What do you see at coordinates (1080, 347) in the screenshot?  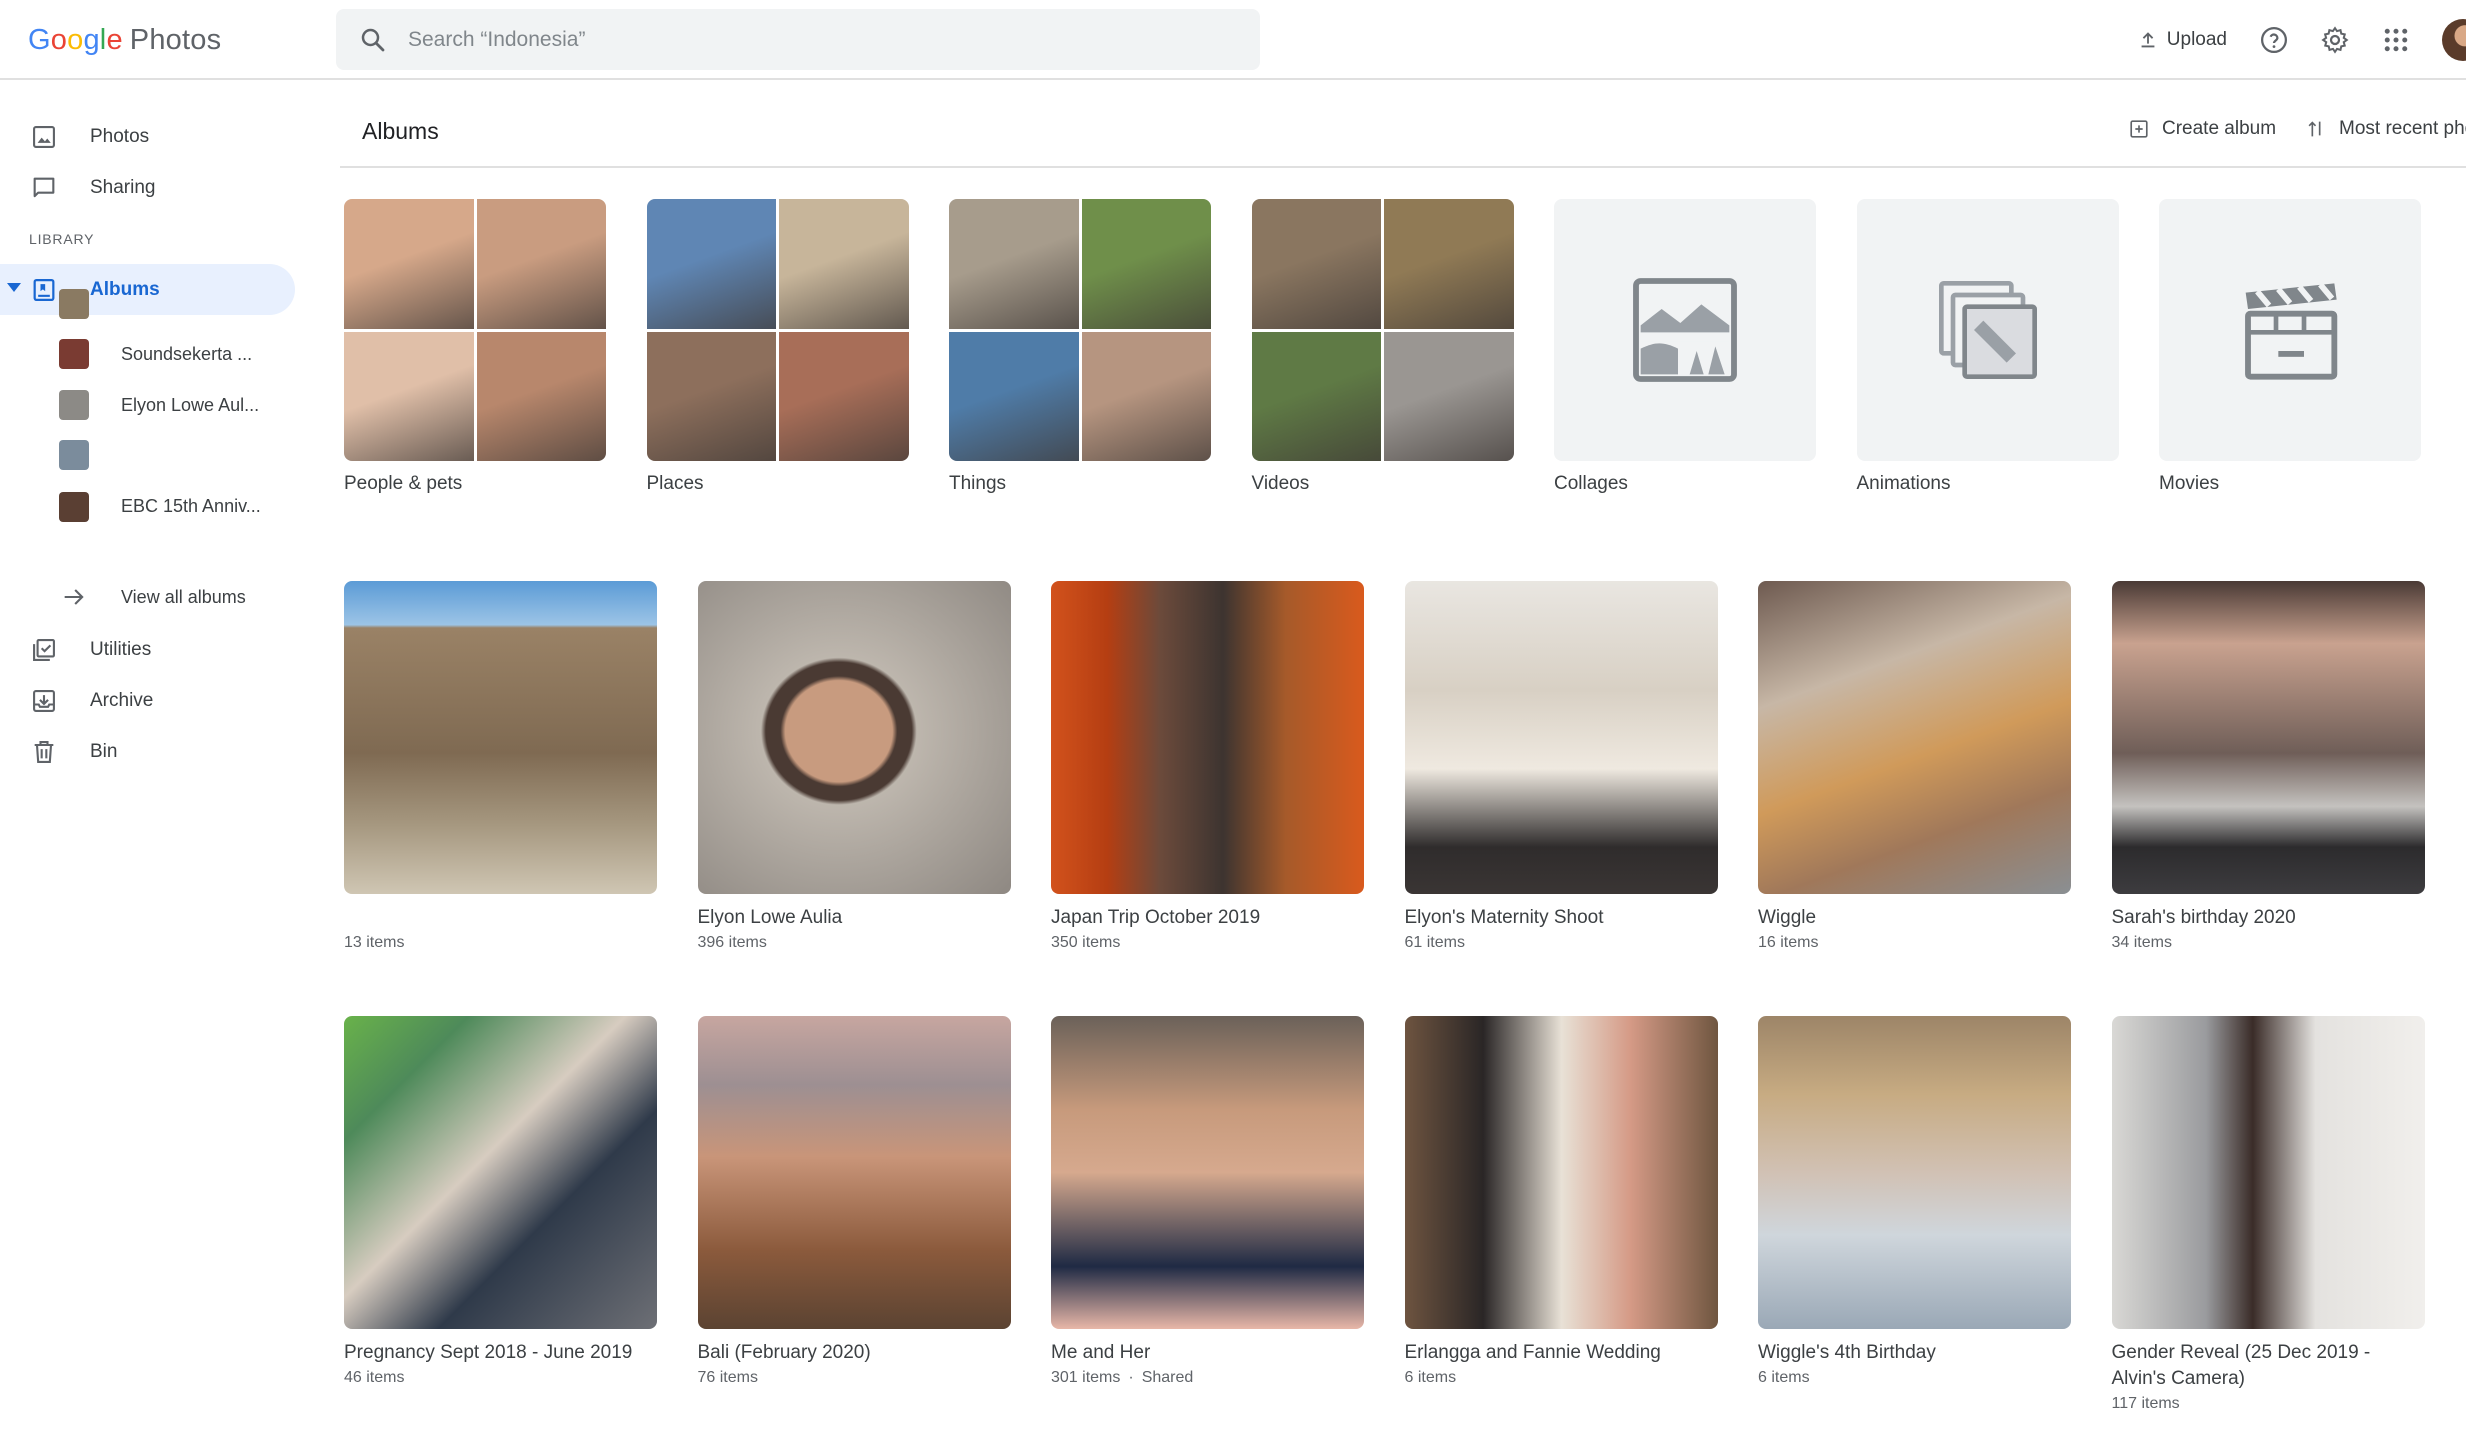 I see `category-tile: Things` at bounding box center [1080, 347].